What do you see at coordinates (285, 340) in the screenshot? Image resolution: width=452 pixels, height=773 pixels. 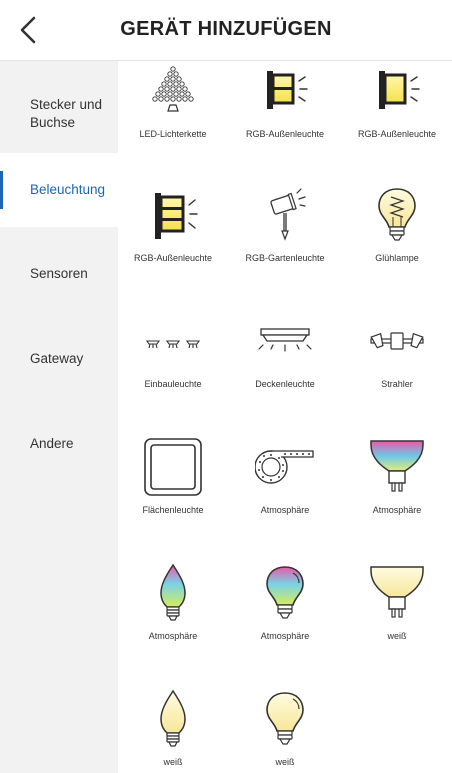 I see `ceiling-light-icon` at bounding box center [285, 340].